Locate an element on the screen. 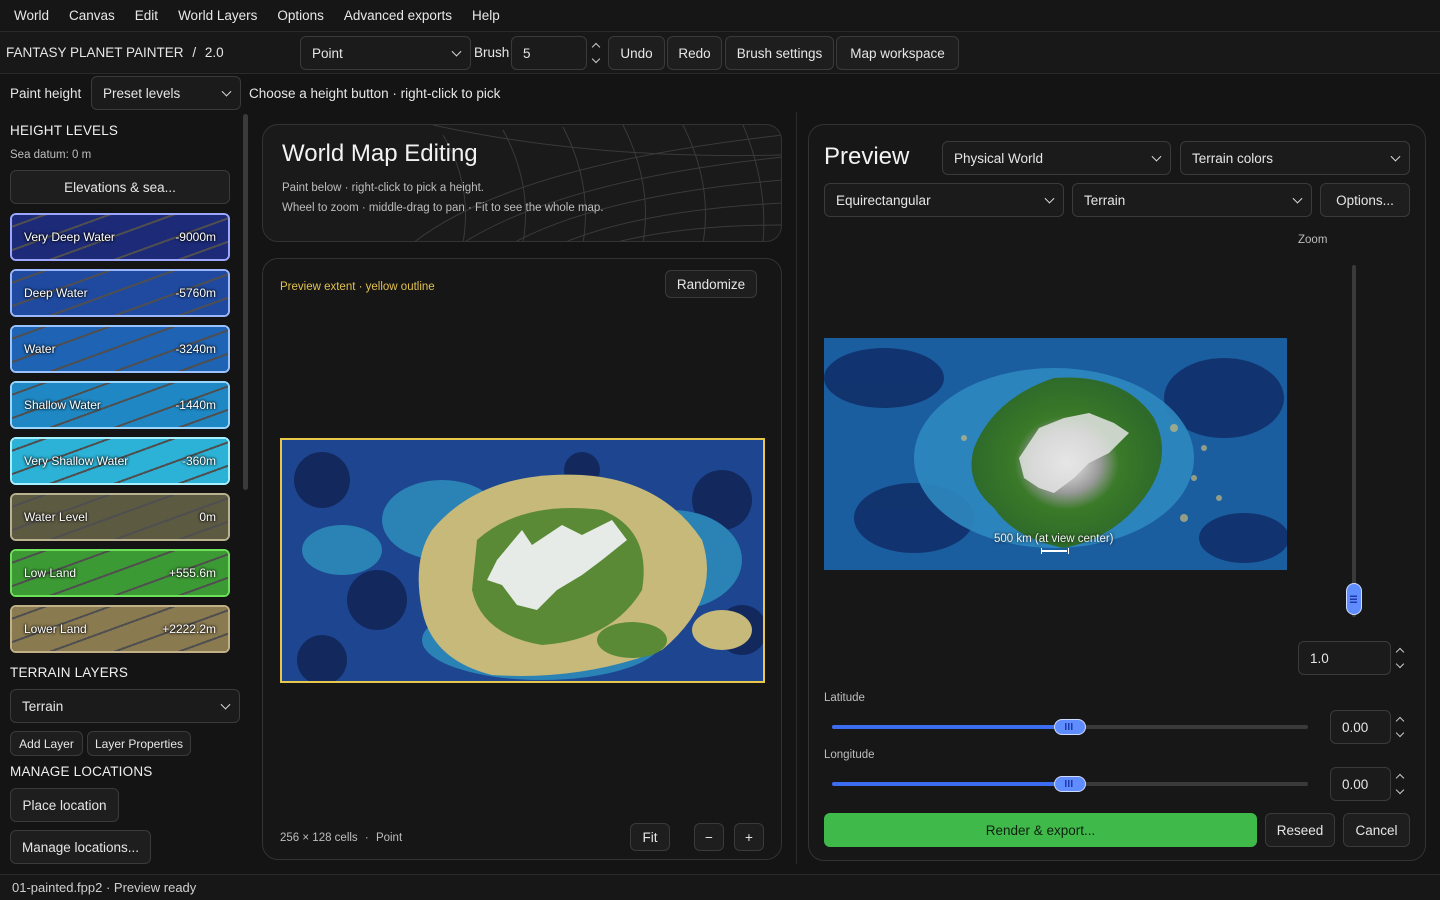 This screenshot has height=900, width=1440. level-value: -3240m is located at coordinates (195, 349).